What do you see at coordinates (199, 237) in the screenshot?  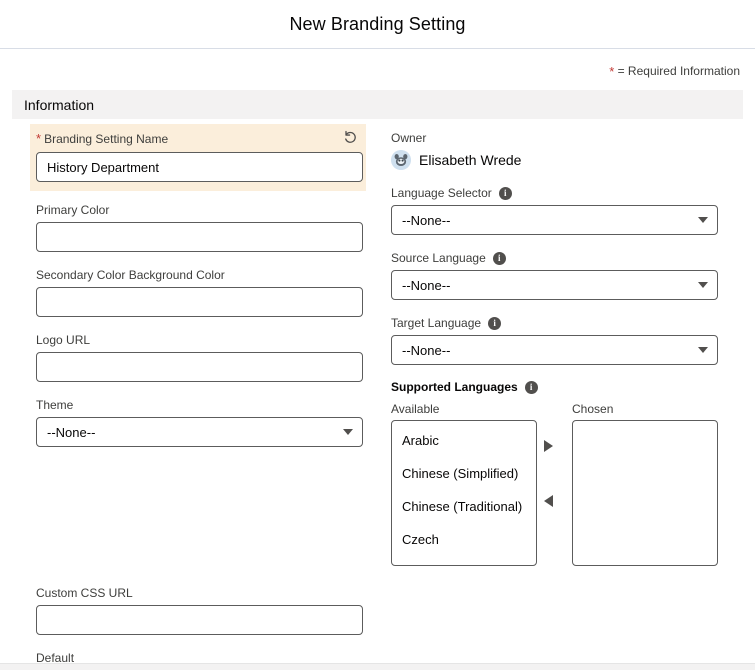 I see `primary-color-input` at bounding box center [199, 237].